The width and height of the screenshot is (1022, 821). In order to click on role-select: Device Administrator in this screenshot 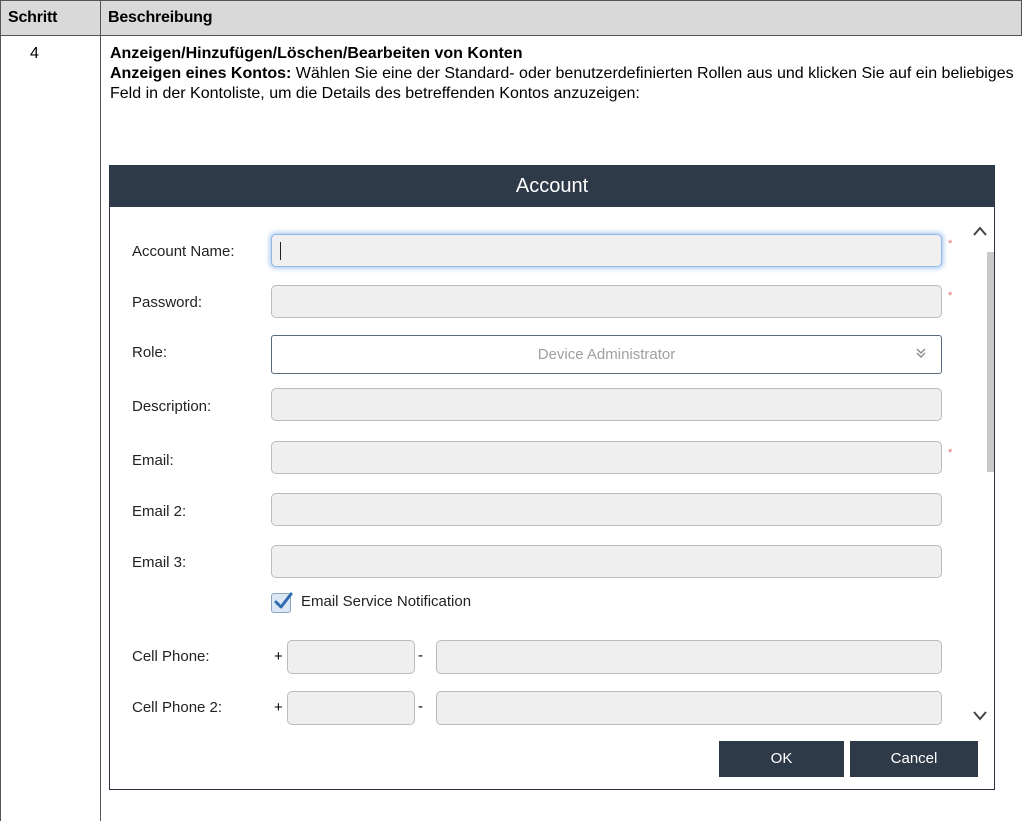, I will do `click(606, 354)`.